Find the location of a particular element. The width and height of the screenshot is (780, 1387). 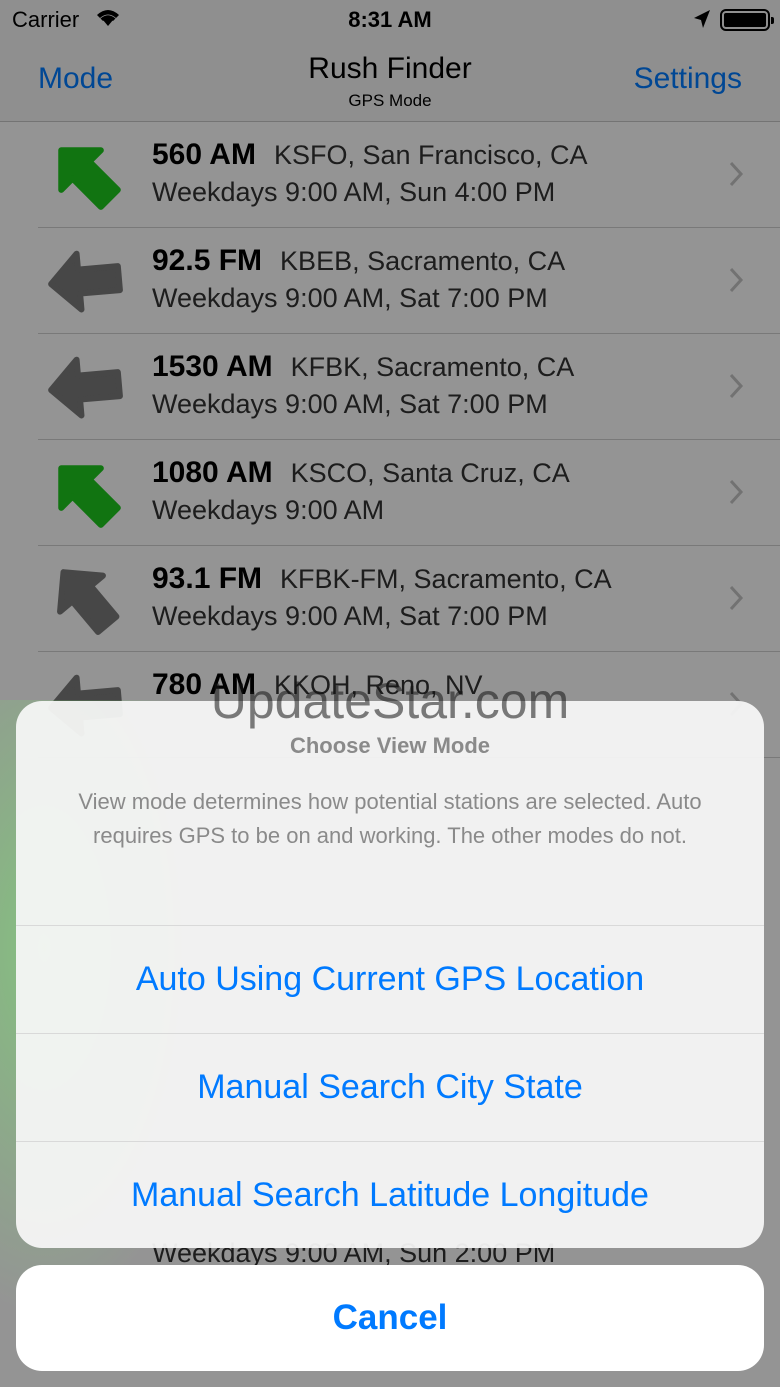

manual-lat-long-option: Manual Search Latitude Longitude is located at coordinates (390, 1194).